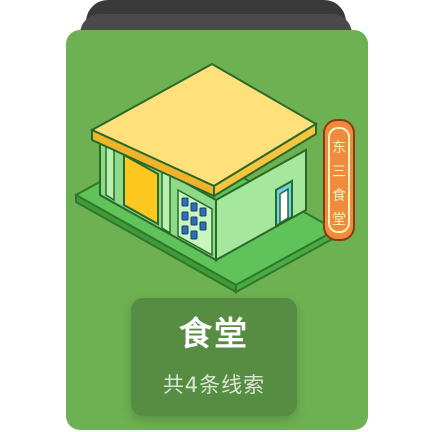 Image resolution: width=432 pixels, height=432 pixels. What do you see at coordinates (214, 357) in the screenshot?
I see `location-info-panel: 食堂 共4条线索` at bounding box center [214, 357].